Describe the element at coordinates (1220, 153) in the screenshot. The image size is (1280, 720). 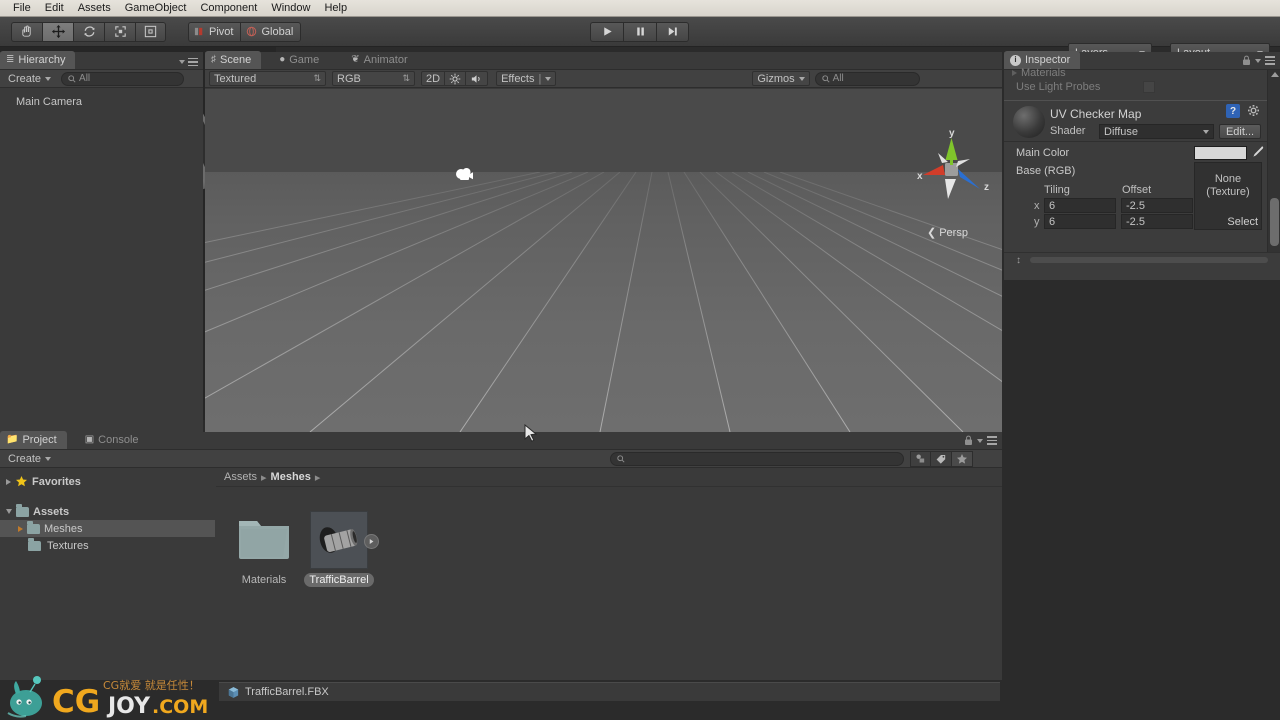
I see `main-color-swatch` at that location.